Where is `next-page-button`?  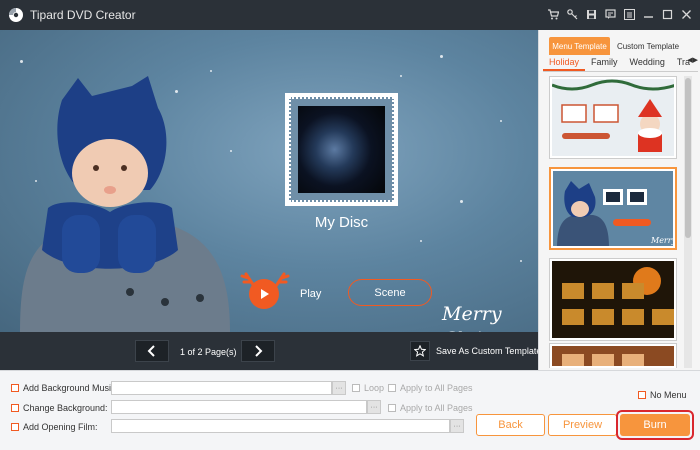
next-page-button is located at coordinates (258, 351).